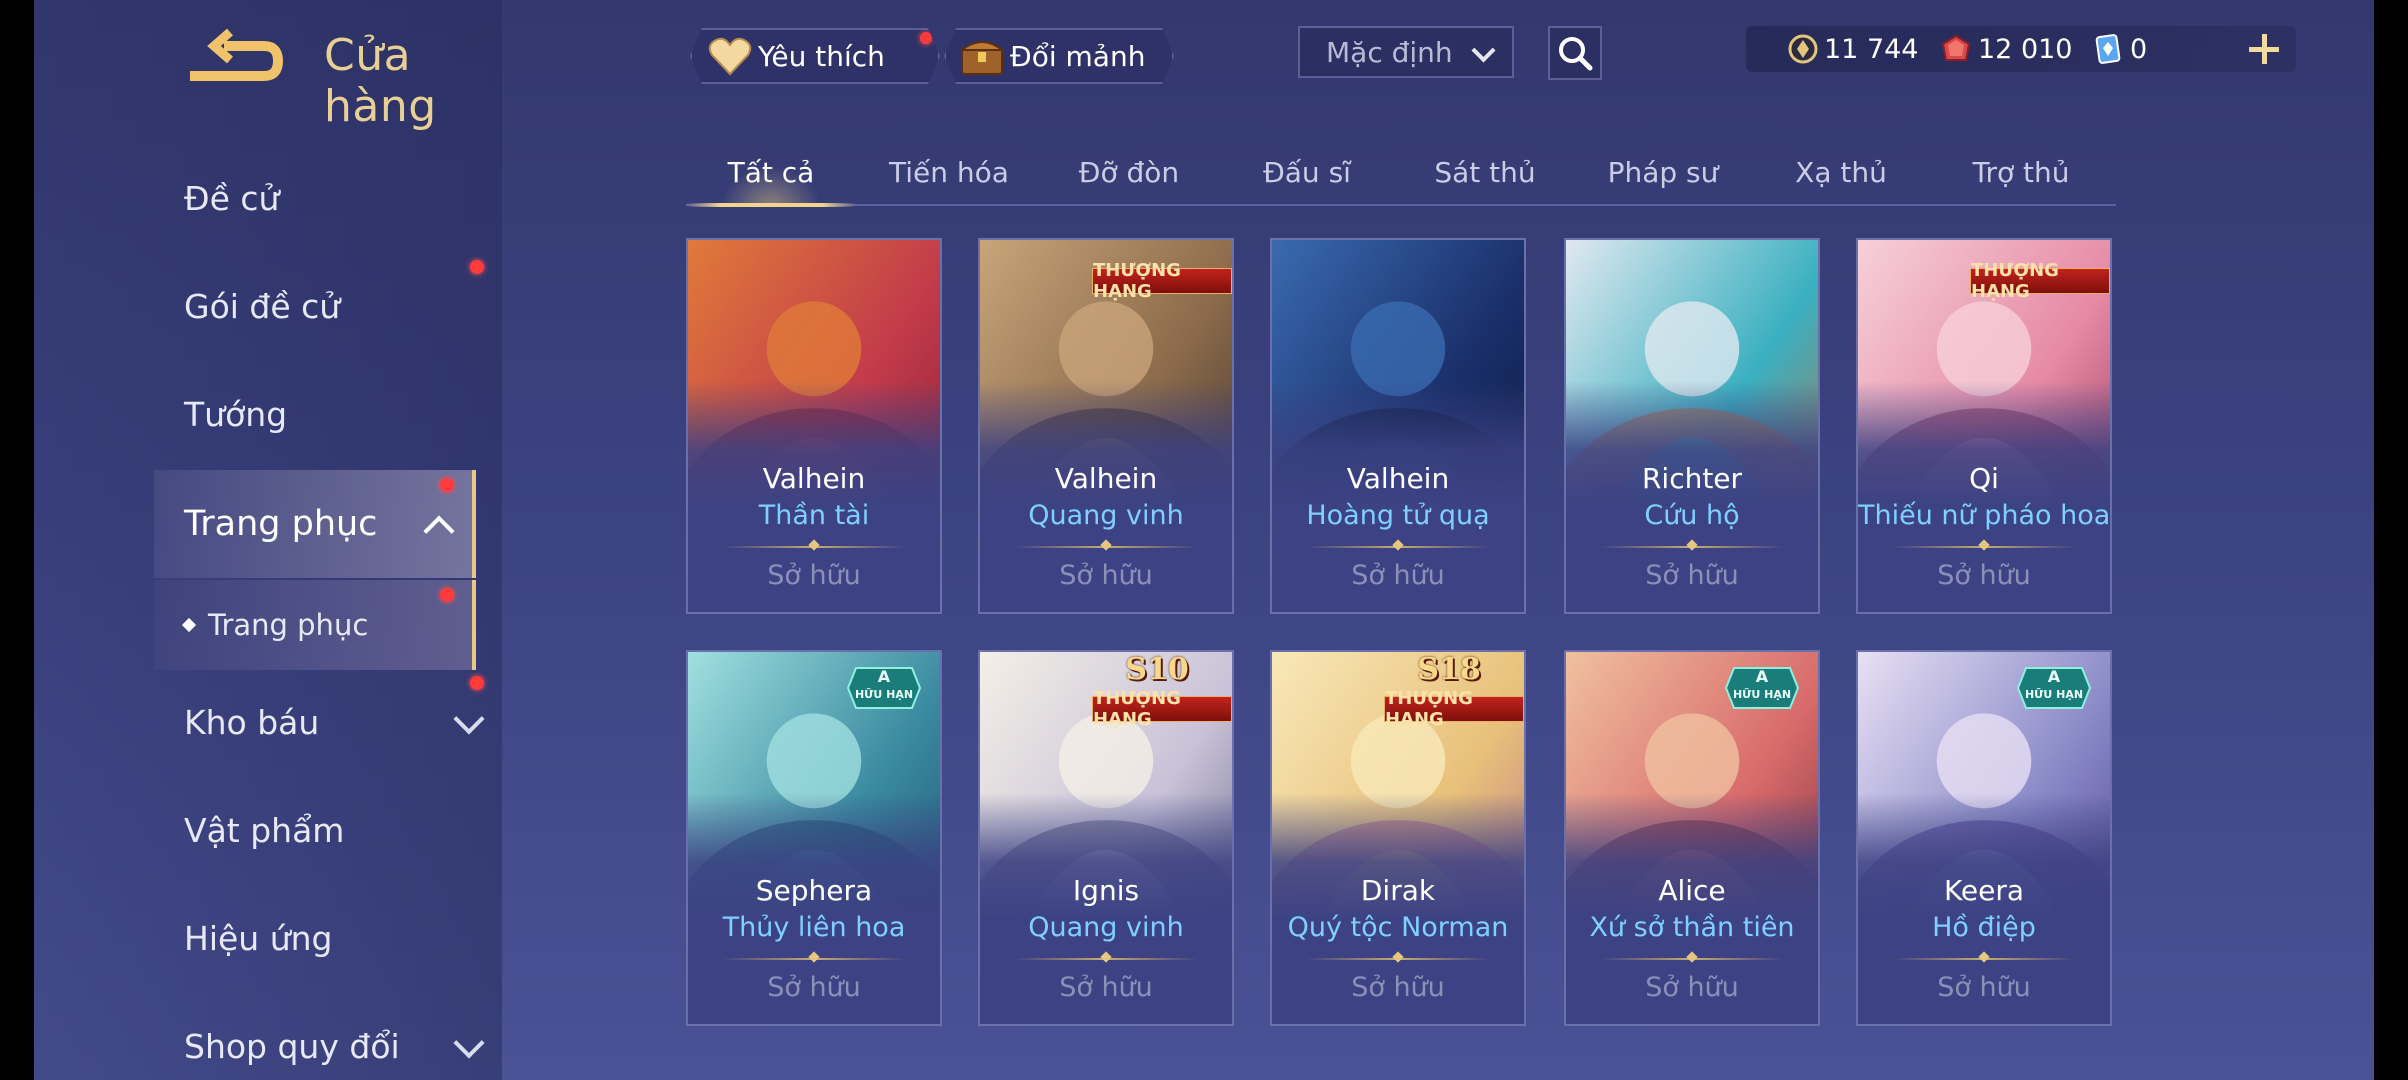 The height and width of the screenshot is (1080, 2408). Describe the element at coordinates (1106, 838) in the screenshot. I see `skin-card: Ignis Quang vinh Sở hữu S10 THƯỢNG HẠNG` at that location.